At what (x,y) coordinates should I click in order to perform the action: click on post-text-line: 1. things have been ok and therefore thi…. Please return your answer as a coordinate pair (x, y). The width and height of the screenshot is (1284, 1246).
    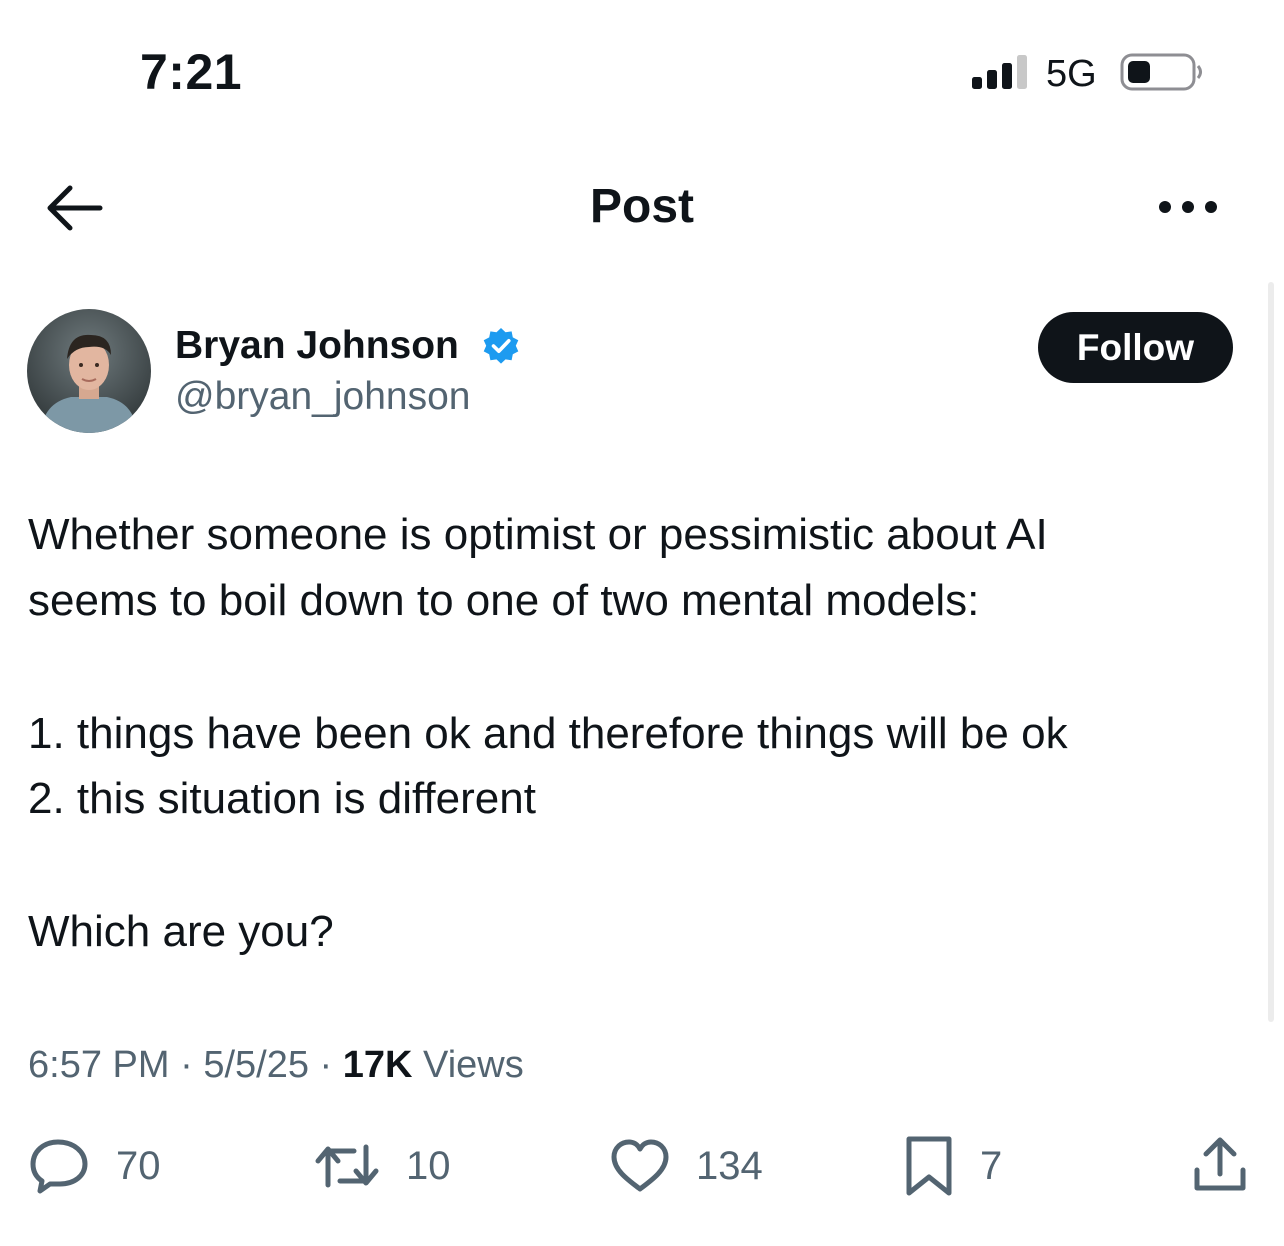
    Looking at the image, I should click on (548, 733).